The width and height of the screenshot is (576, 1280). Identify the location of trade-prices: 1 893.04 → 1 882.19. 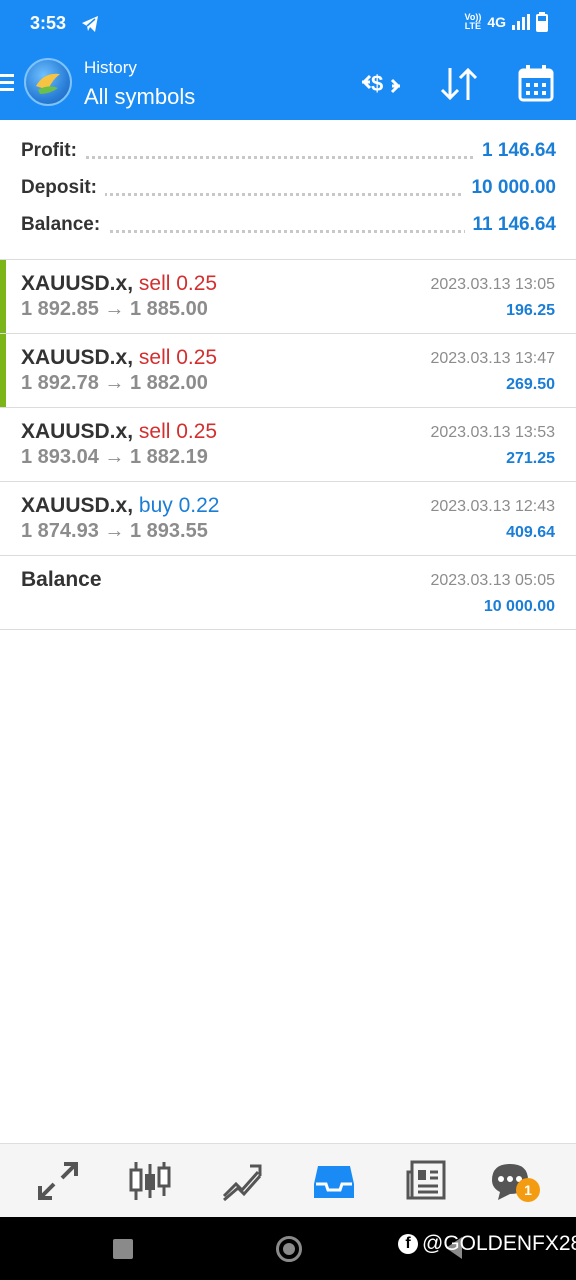
(114, 457).